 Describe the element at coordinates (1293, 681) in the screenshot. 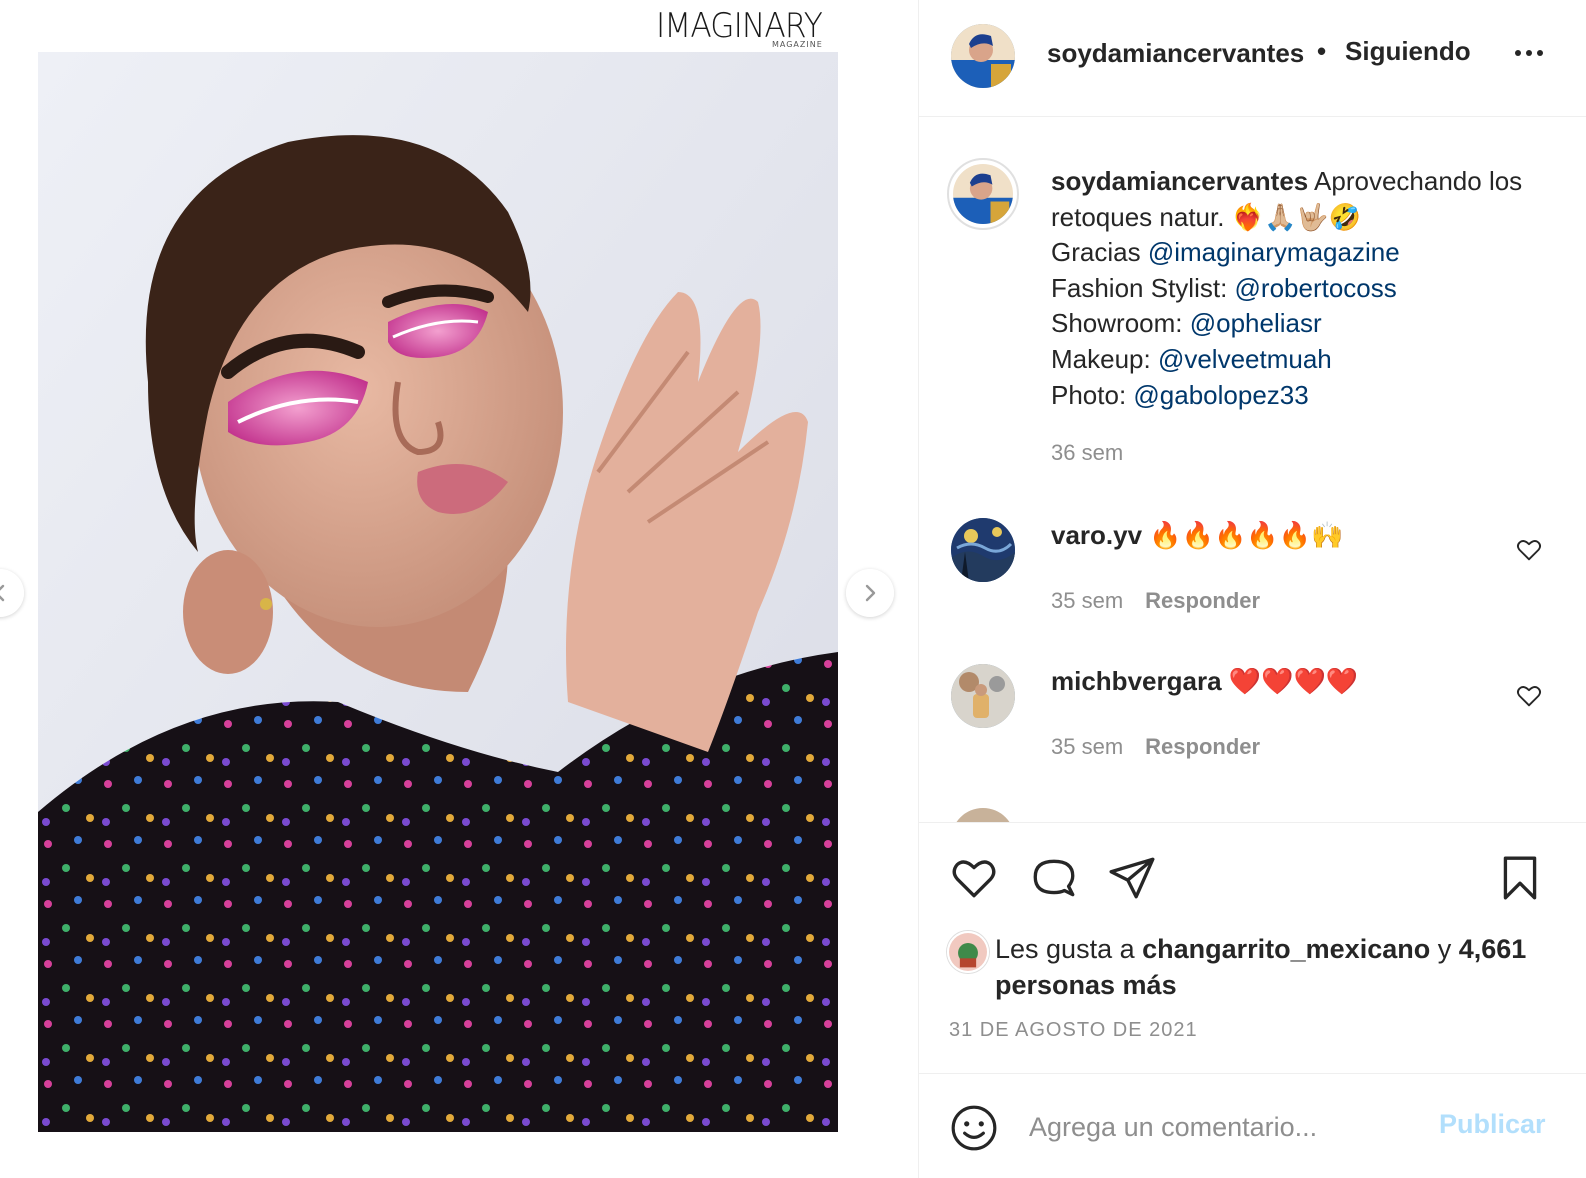

I see `comment-text: ❤️❤️❤️❤️` at that location.